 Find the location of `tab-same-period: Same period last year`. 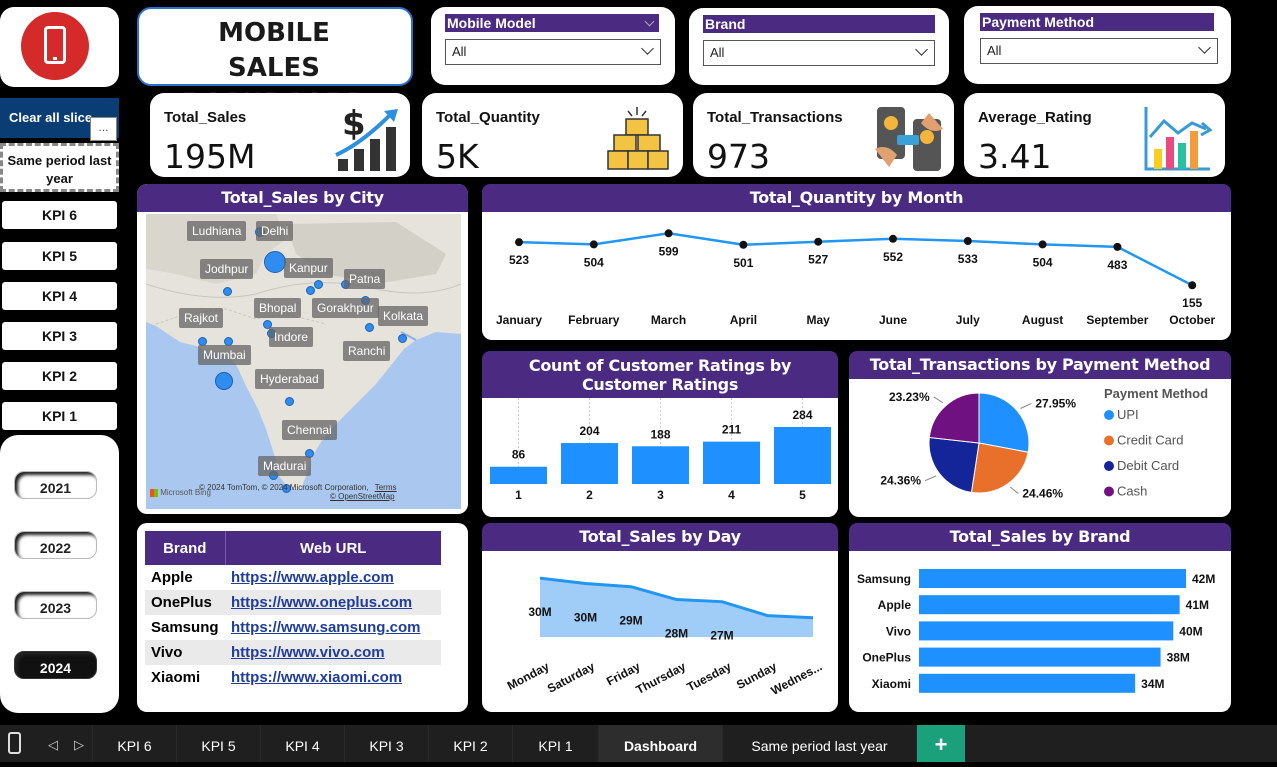

tab-same-period: Same period last year is located at coordinates (819, 743).